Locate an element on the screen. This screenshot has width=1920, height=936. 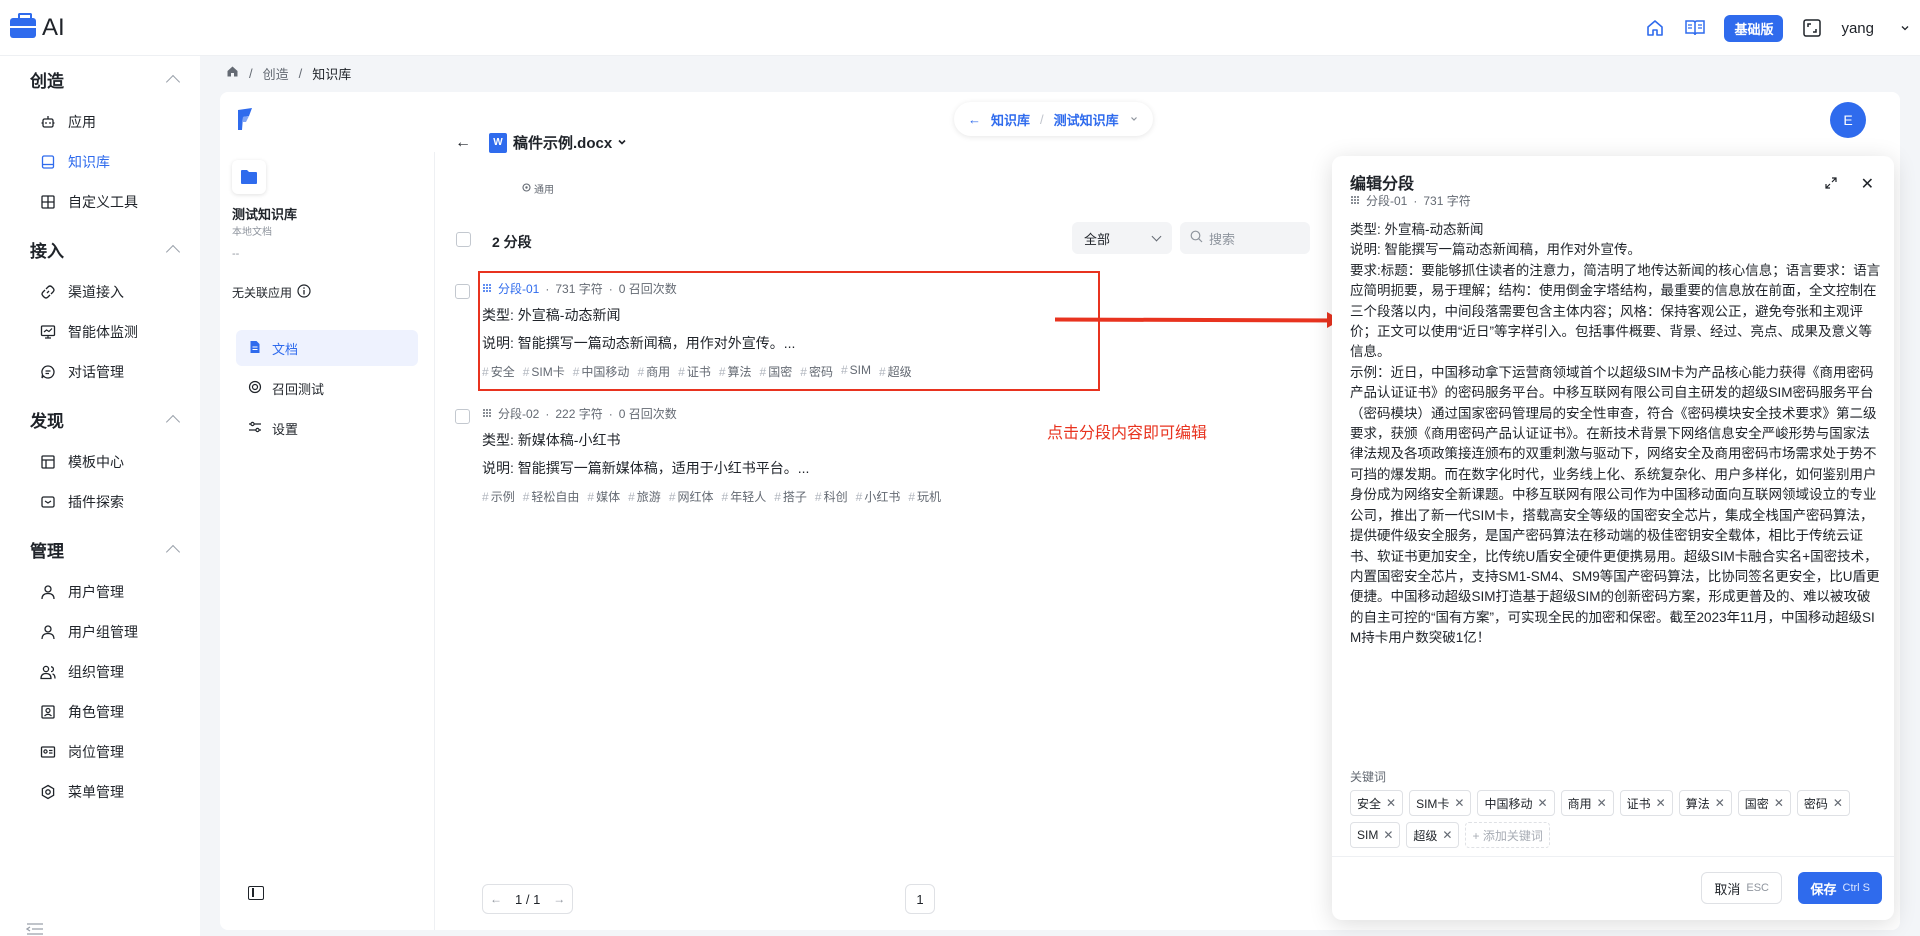
select-all-checkbox is located at coordinates (463, 239).